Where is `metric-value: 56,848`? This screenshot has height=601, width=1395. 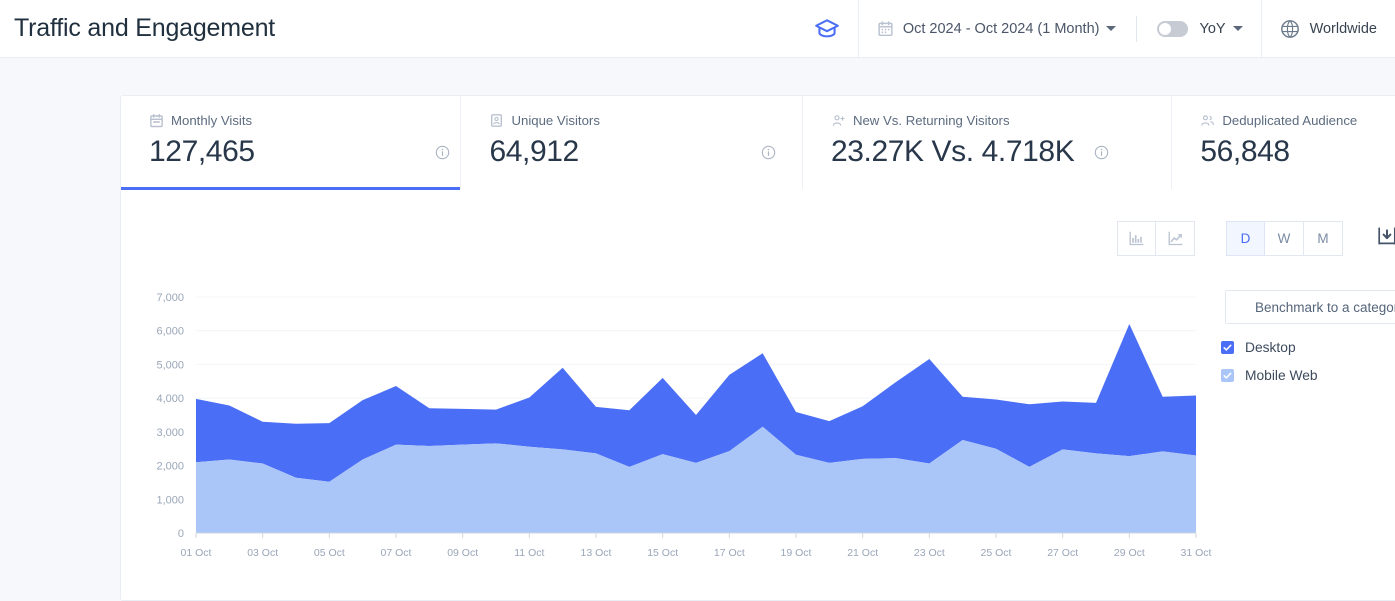 metric-value: 56,848 is located at coordinates (1245, 151).